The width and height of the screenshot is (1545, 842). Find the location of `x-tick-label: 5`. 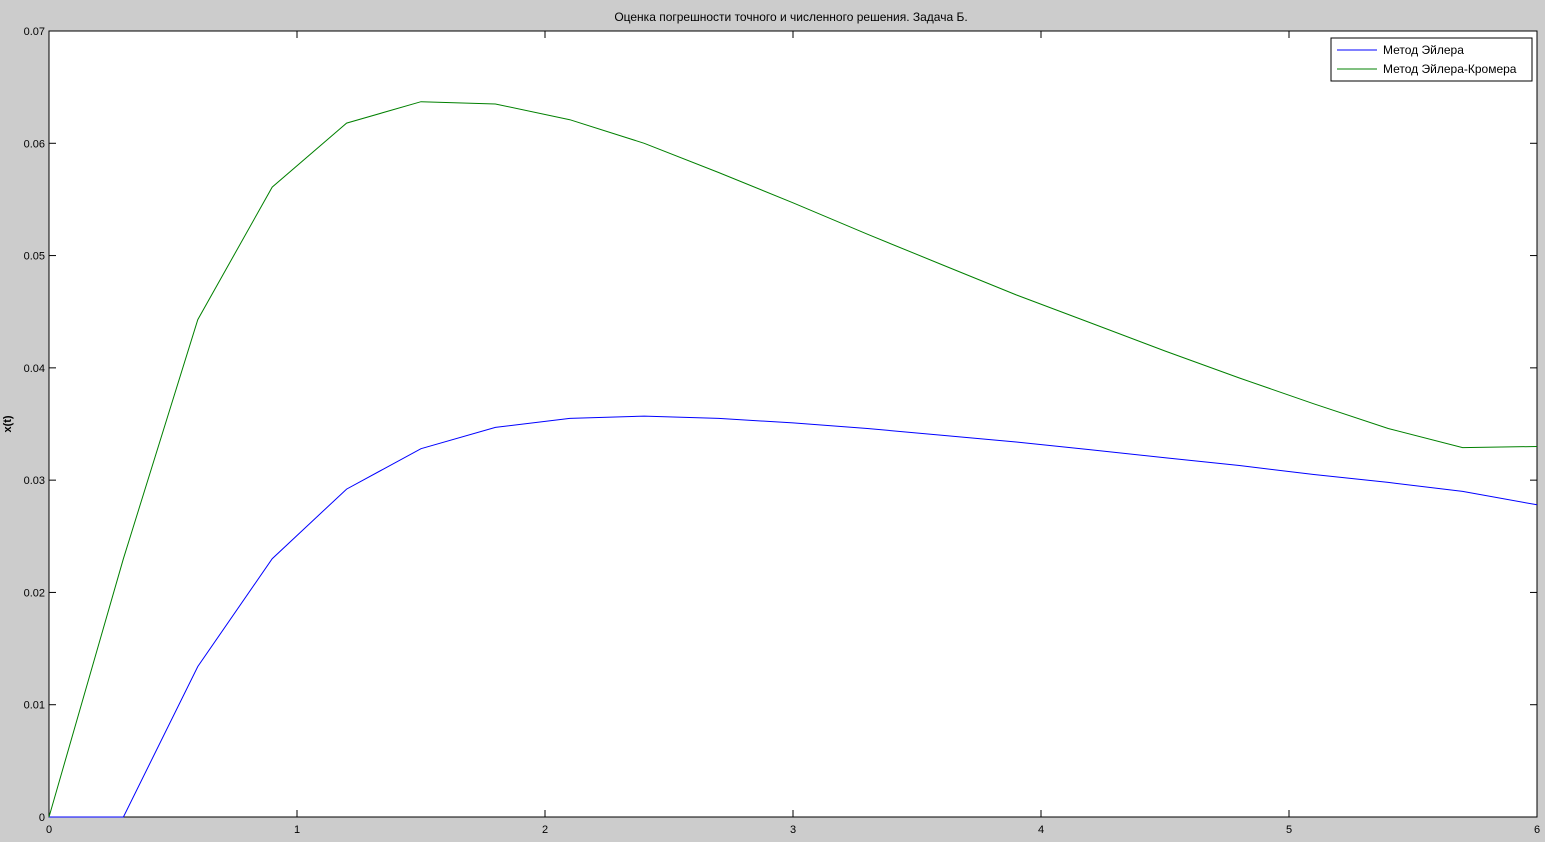

x-tick-label: 5 is located at coordinates (1289, 830).